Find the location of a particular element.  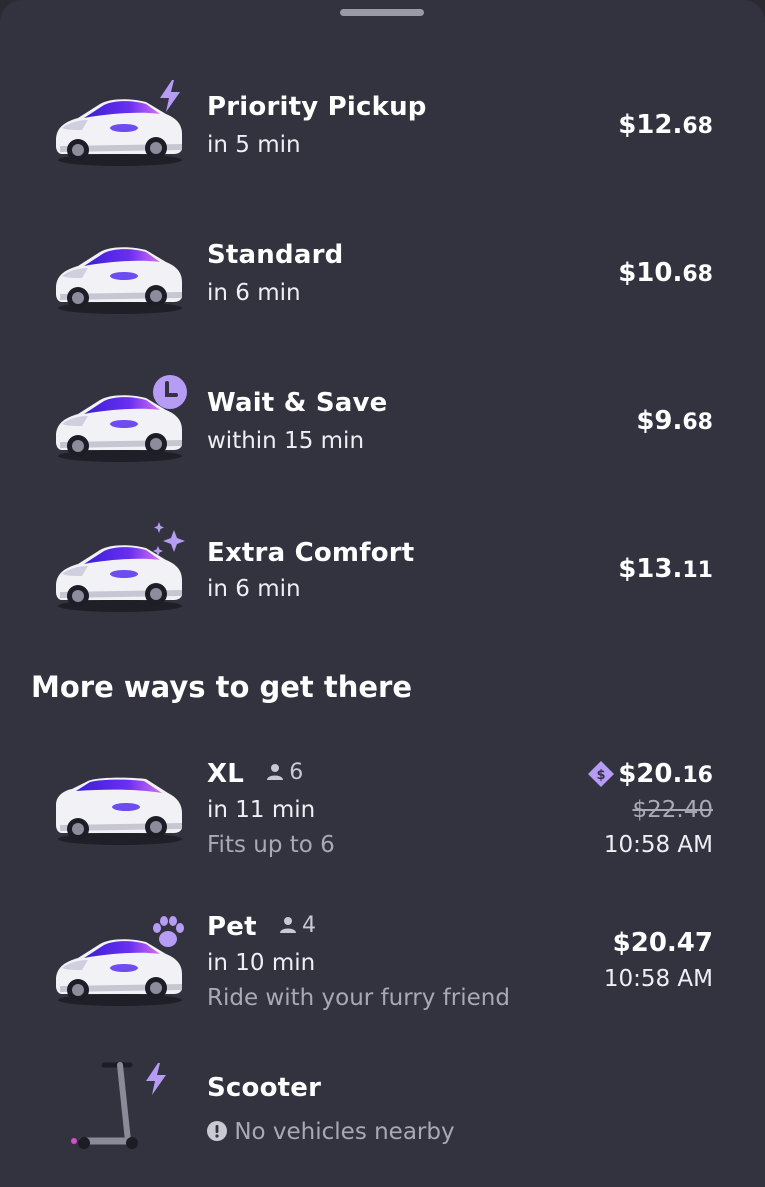

ride-eta: within 15 min is located at coordinates (286, 441).